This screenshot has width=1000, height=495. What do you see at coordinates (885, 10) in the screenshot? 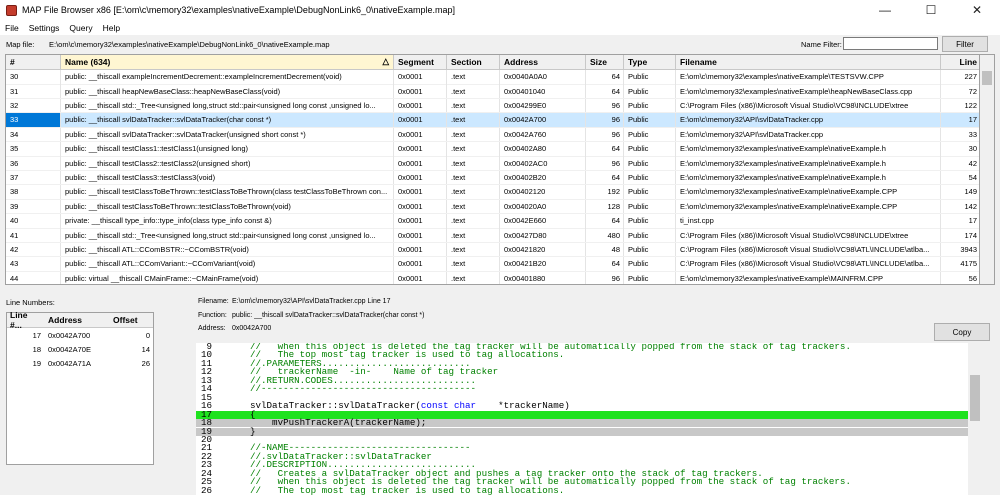
I see `minimize-button: —` at bounding box center [885, 10].